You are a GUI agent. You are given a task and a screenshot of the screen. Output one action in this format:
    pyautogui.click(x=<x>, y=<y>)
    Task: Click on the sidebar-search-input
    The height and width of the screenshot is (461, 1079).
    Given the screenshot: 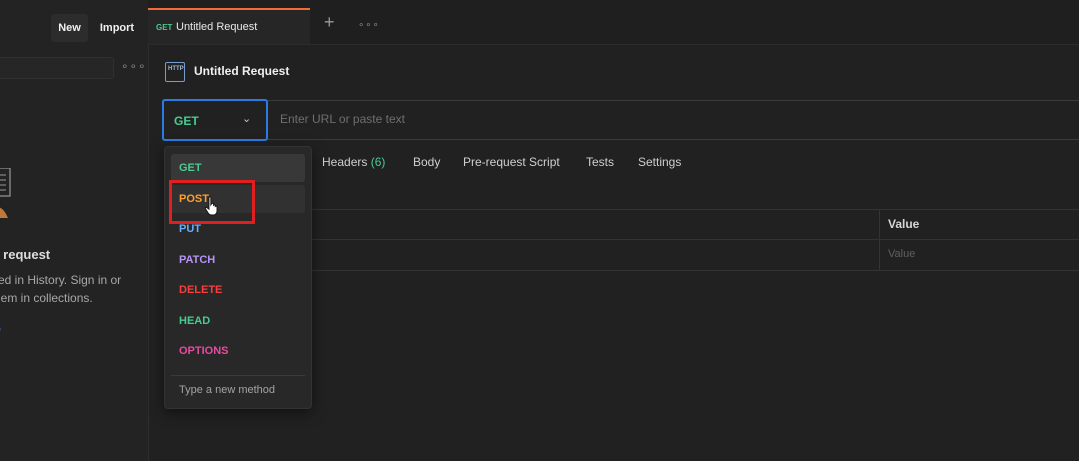 What is the action you would take?
    pyautogui.click(x=57, y=68)
    